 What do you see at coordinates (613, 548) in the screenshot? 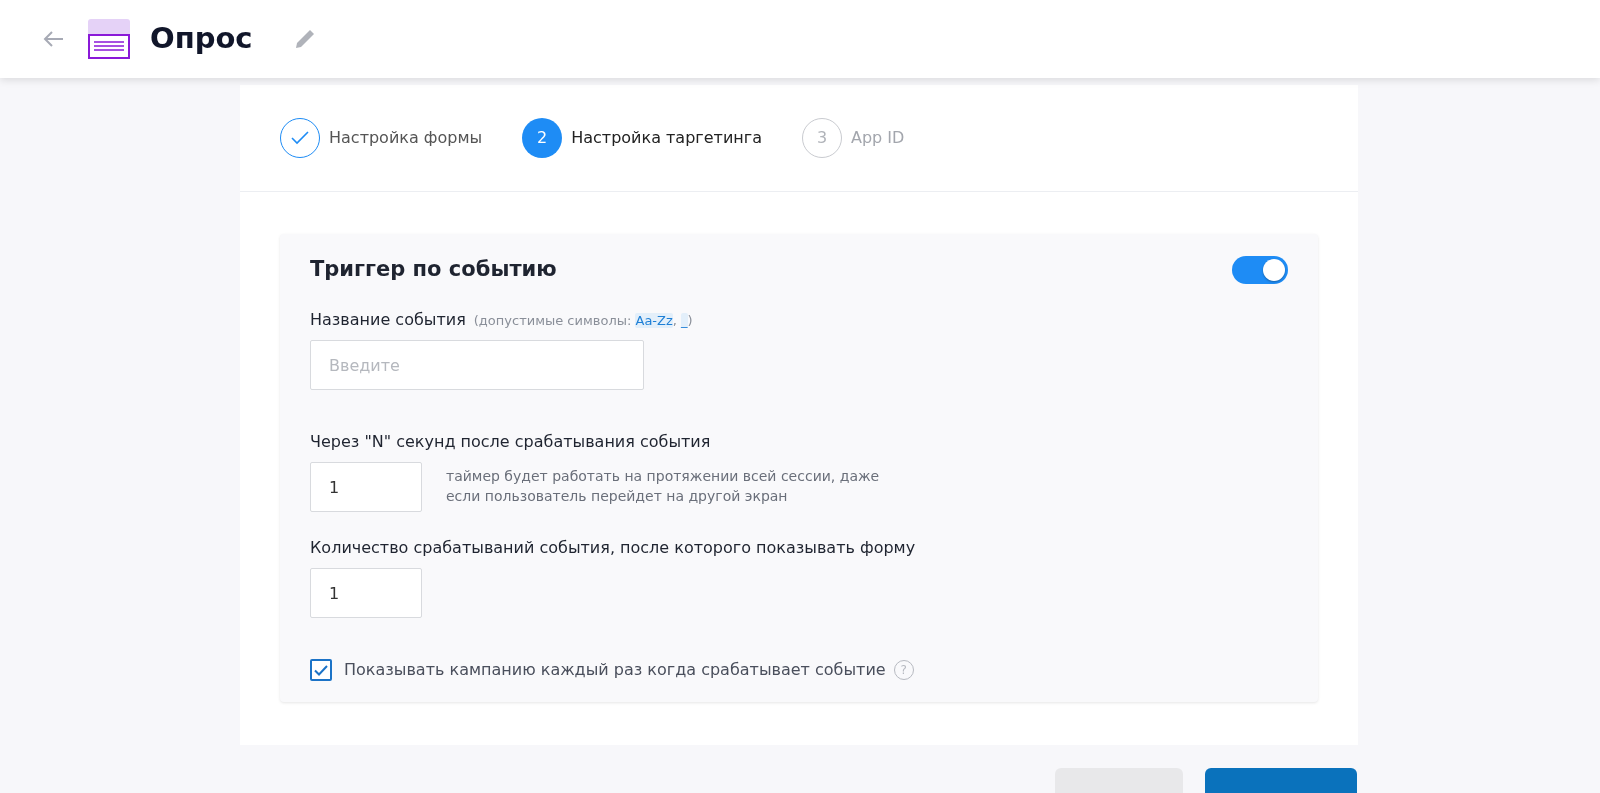
I see `field-label: Количество срабатываний события, после которого показывать форму` at bounding box center [613, 548].